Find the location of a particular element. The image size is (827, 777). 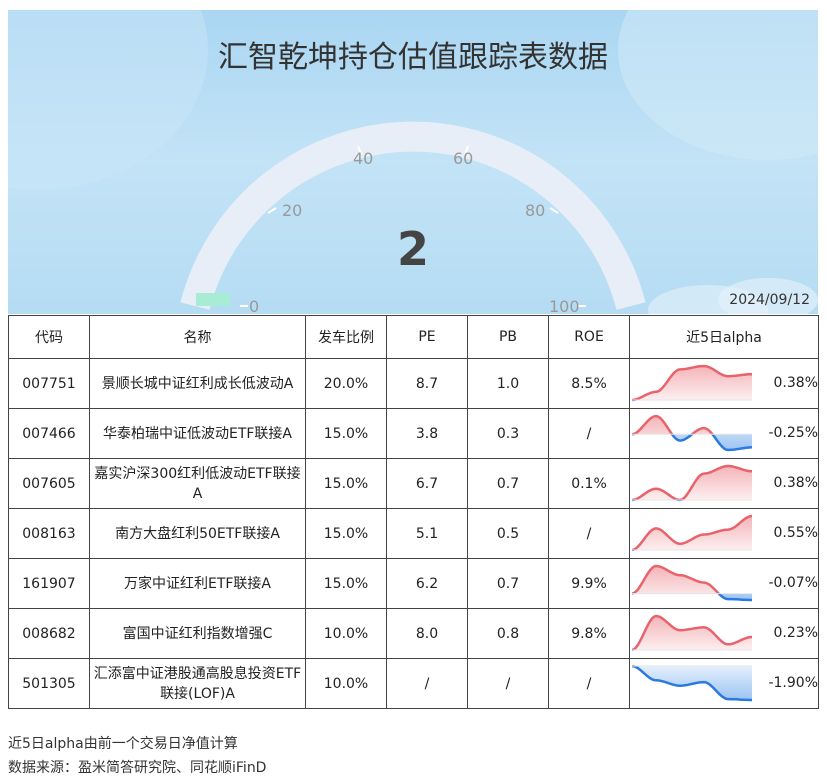

table-row: 007751 景顺长城中证红利成长低波动A 20.0% 8.7 1.0 8.5% 0.38% is located at coordinates (413, 383).